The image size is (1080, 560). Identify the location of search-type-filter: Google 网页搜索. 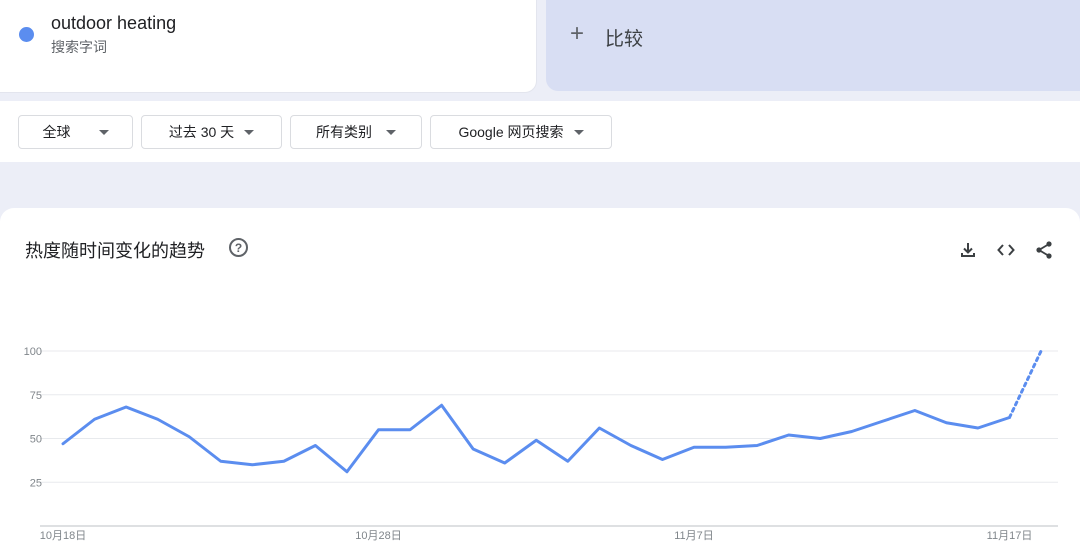
(521, 132).